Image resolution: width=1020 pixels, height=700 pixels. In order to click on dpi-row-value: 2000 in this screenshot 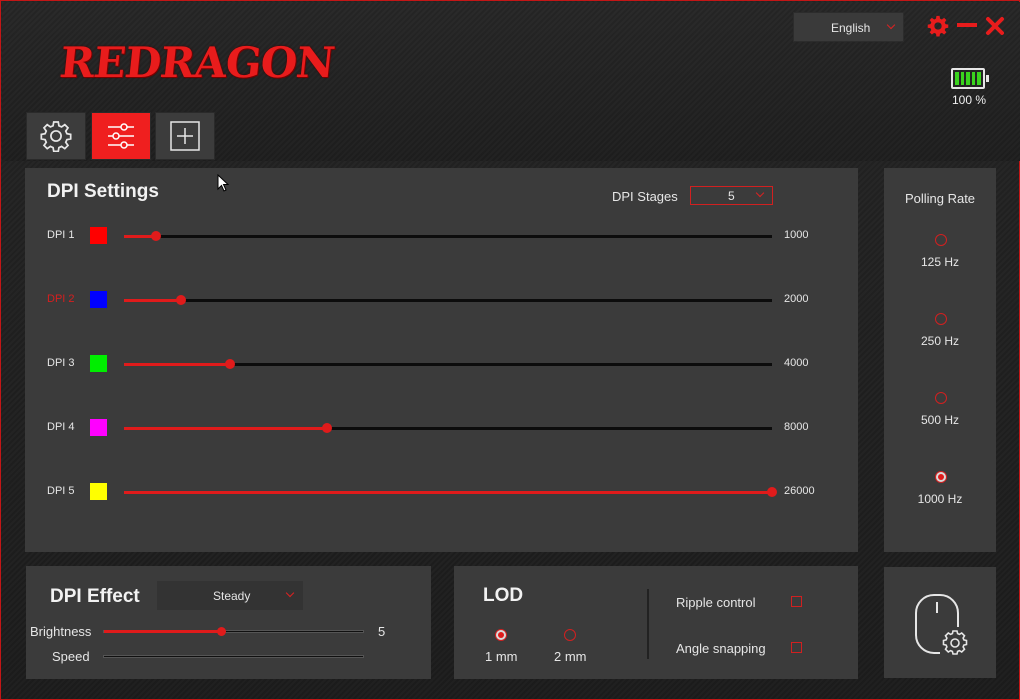, I will do `click(796, 299)`.